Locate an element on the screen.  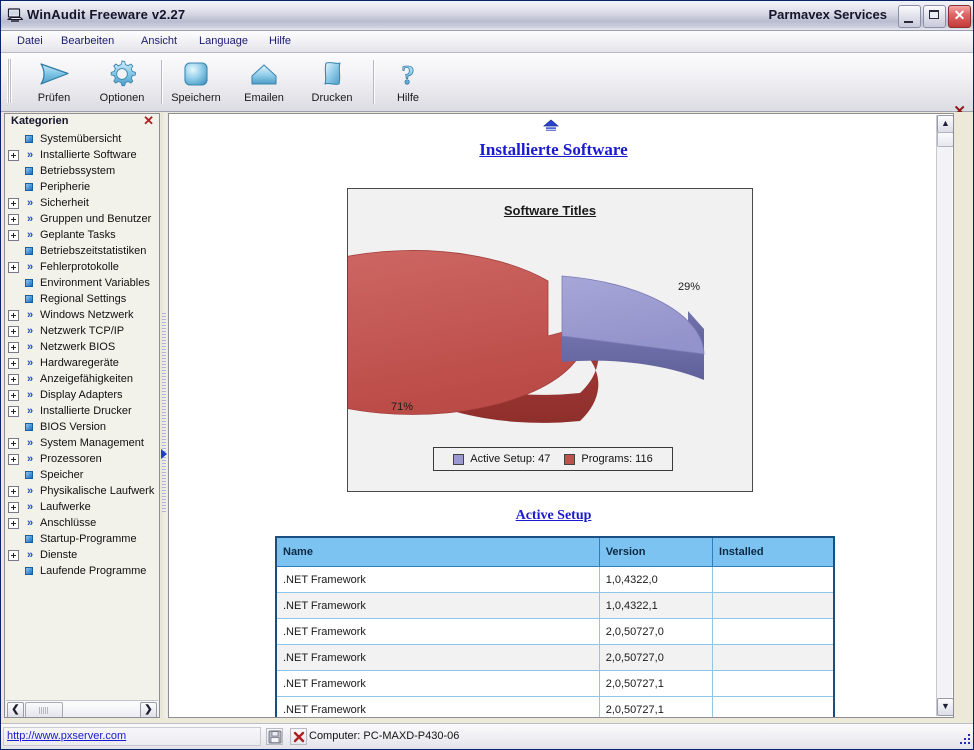
sidebar-item-hardwaregeraete: » Hardwaregeräte is located at coordinates (81, 363).